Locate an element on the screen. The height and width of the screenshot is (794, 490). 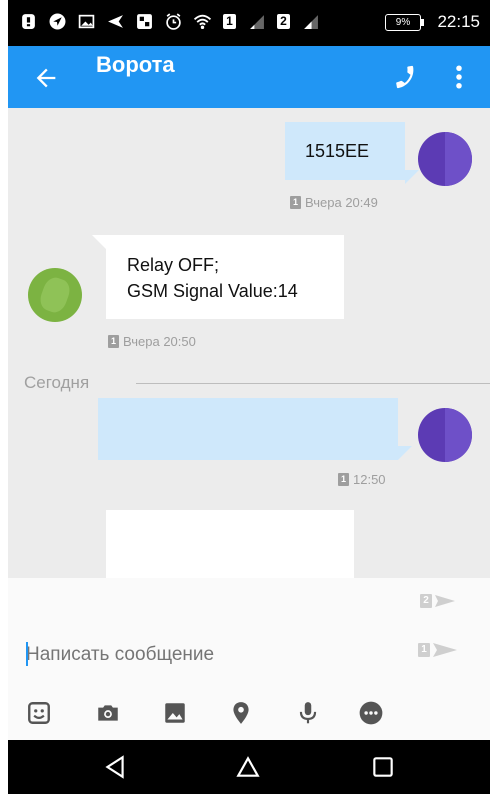
navigation-icon is located at coordinates (57, 21).